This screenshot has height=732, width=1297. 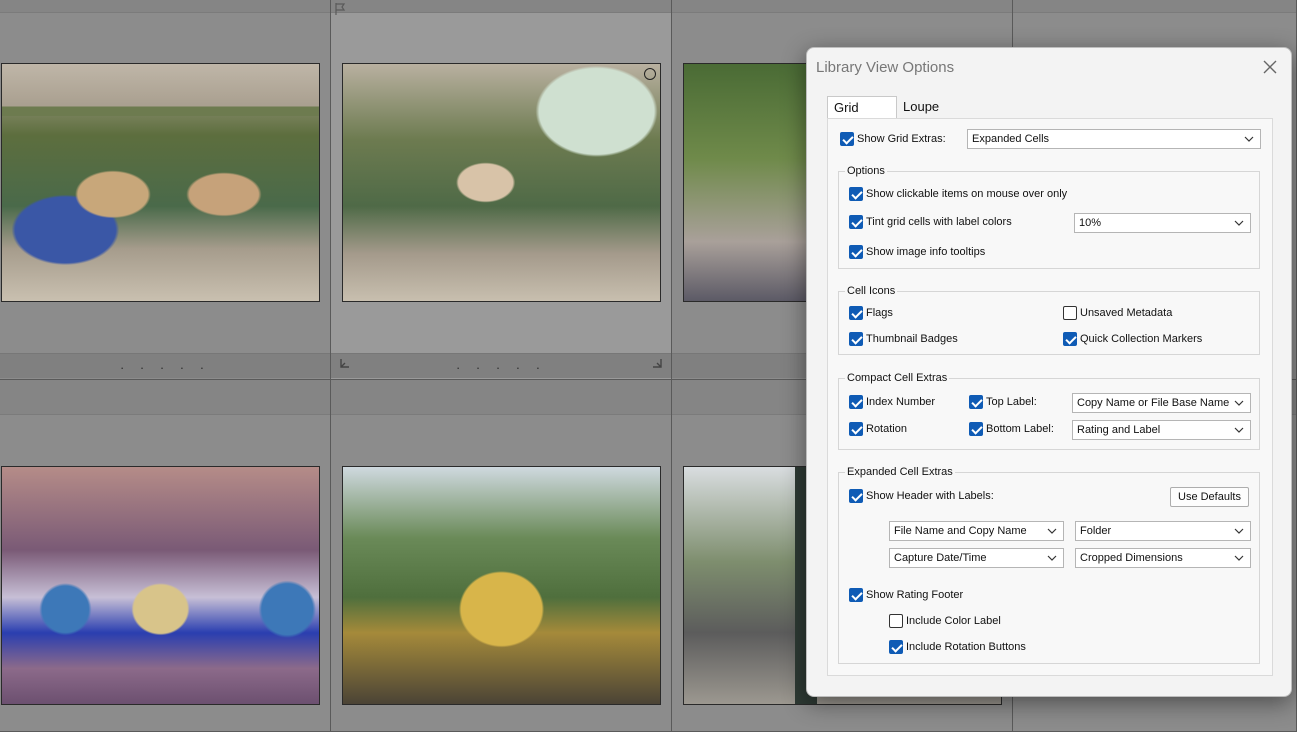 I want to click on flag-icon, so click(x=340, y=9).